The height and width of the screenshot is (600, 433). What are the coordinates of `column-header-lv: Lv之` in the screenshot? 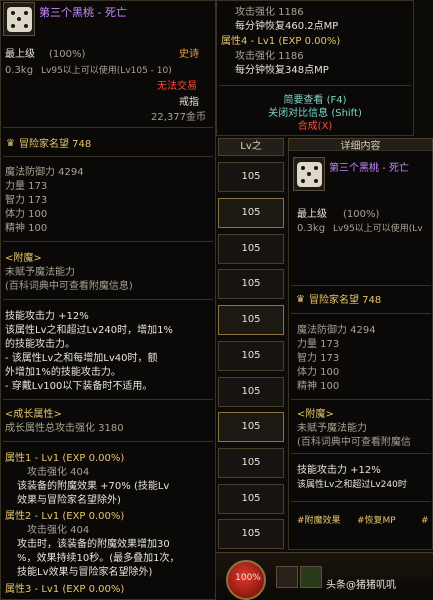 It's located at (251, 147).